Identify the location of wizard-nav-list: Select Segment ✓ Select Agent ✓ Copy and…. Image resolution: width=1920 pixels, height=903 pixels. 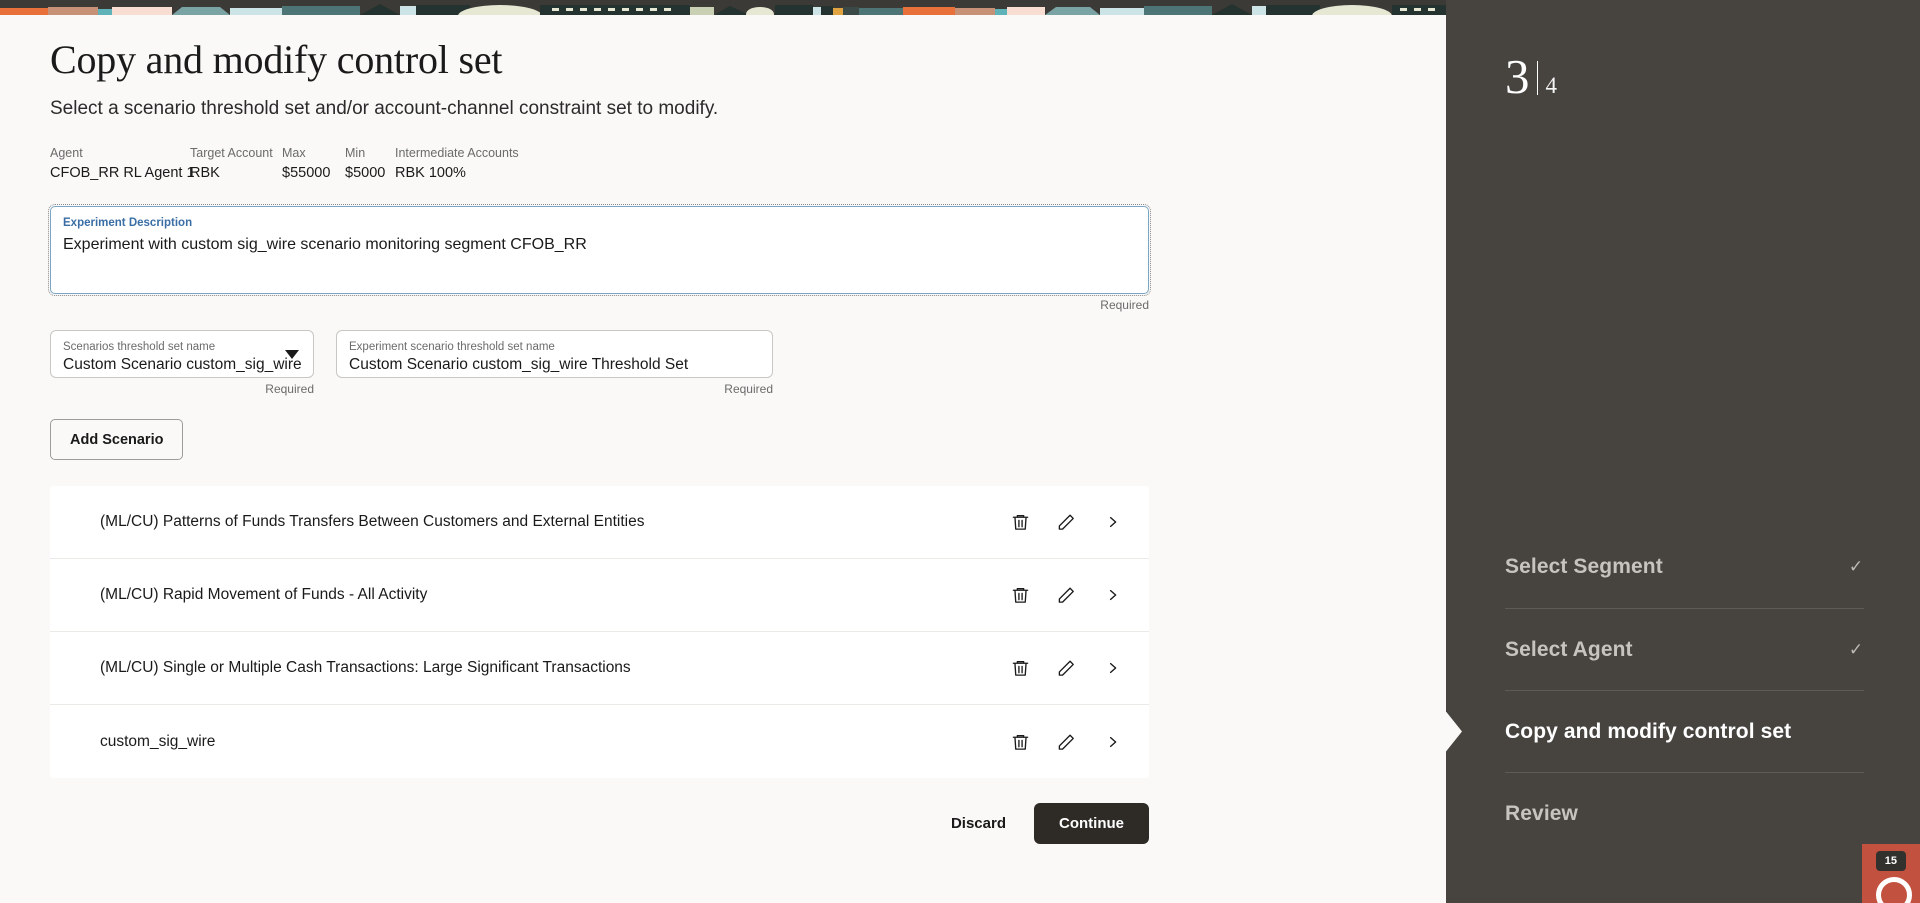
(1655, 690).